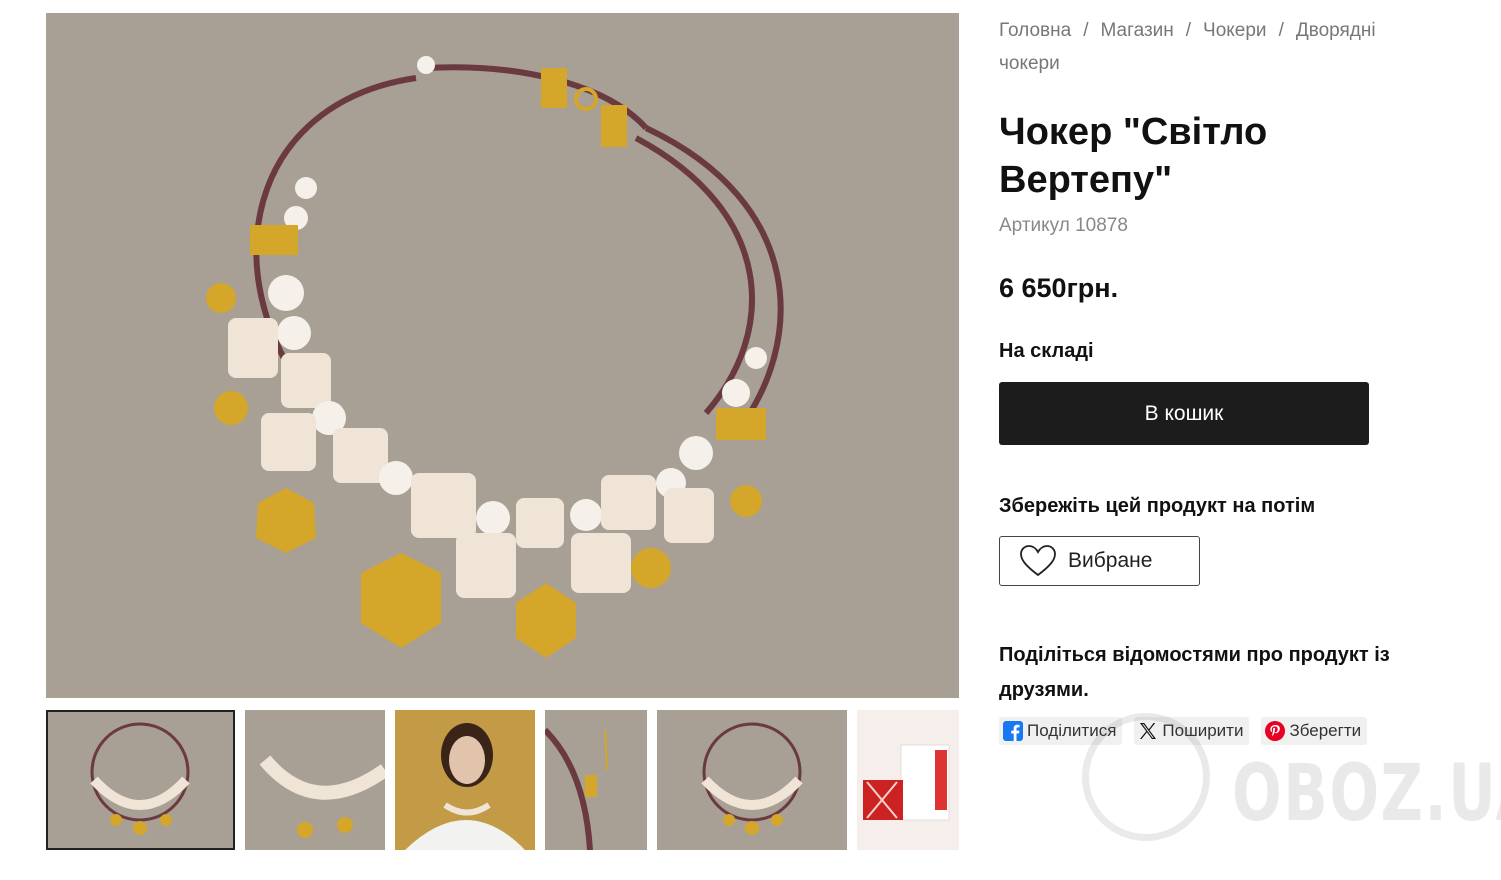 Image resolution: width=1501 pixels, height=880 pixels. Describe the element at coordinates (1219, 47) in the screenshot. I see `breadcrumb: Головна / Магазин / Чокери / Дворядні чокери` at that location.